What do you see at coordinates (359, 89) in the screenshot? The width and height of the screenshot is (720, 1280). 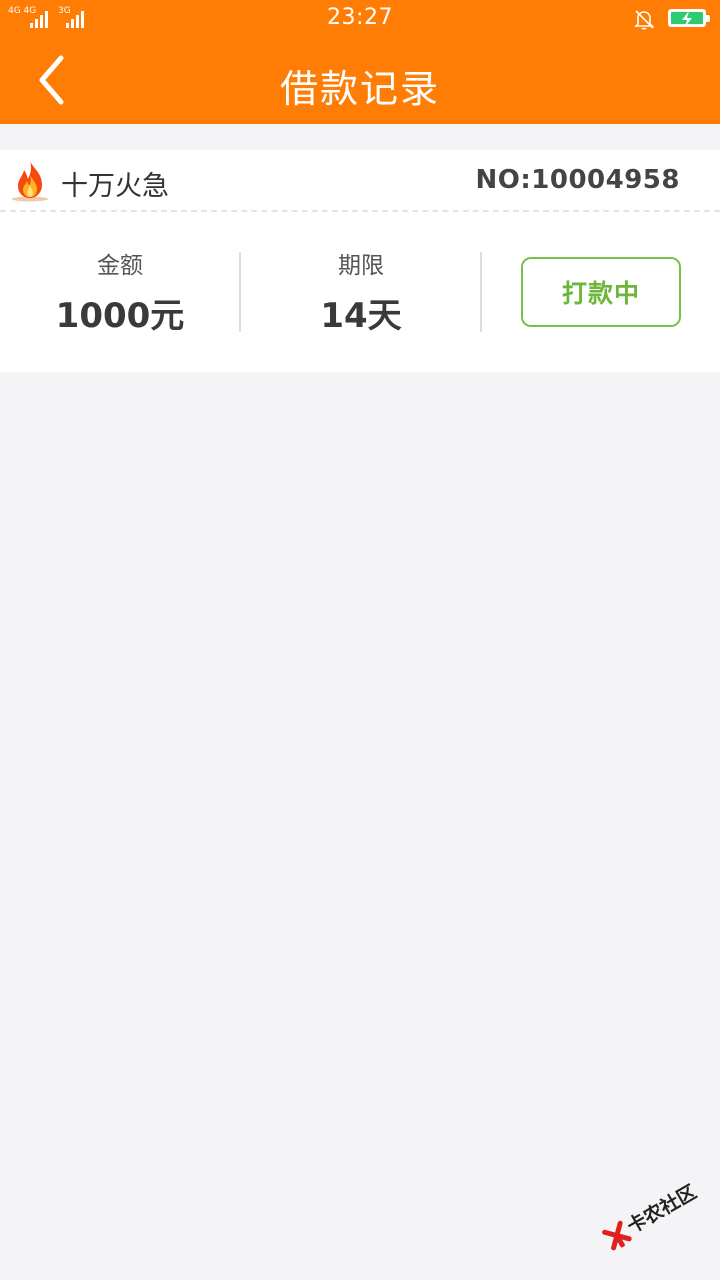 I see `page-title: 借款记录` at bounding box center [359, 89].